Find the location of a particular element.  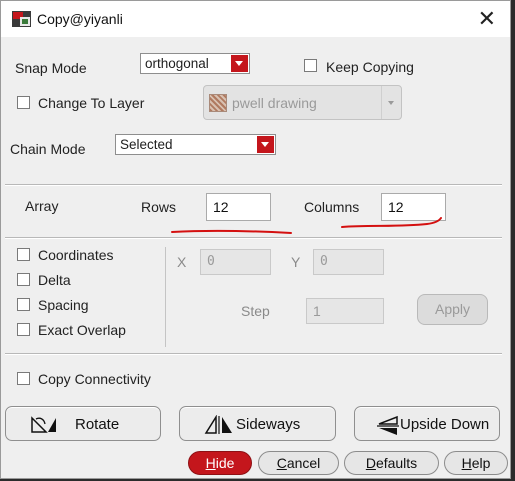

copy-connectivity-checkbox is located at coordinates (23, 378).